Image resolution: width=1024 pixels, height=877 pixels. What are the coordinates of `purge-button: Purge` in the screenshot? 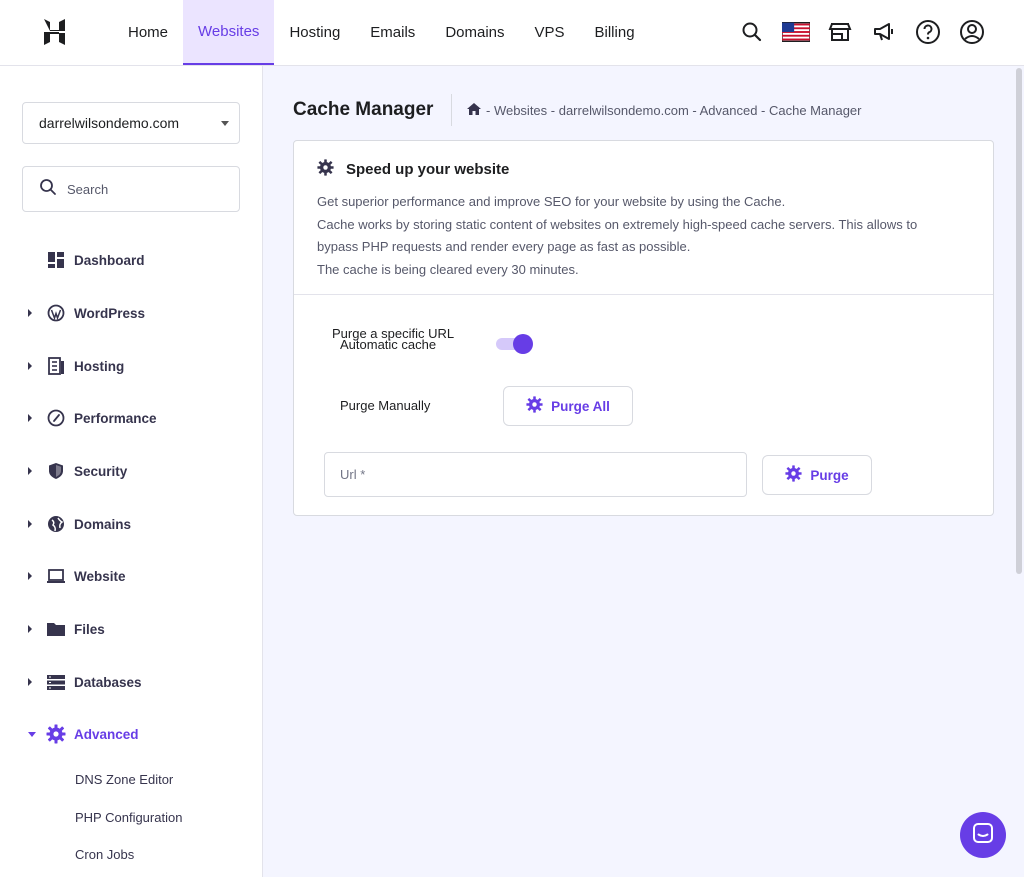 It's located at (817, 475).